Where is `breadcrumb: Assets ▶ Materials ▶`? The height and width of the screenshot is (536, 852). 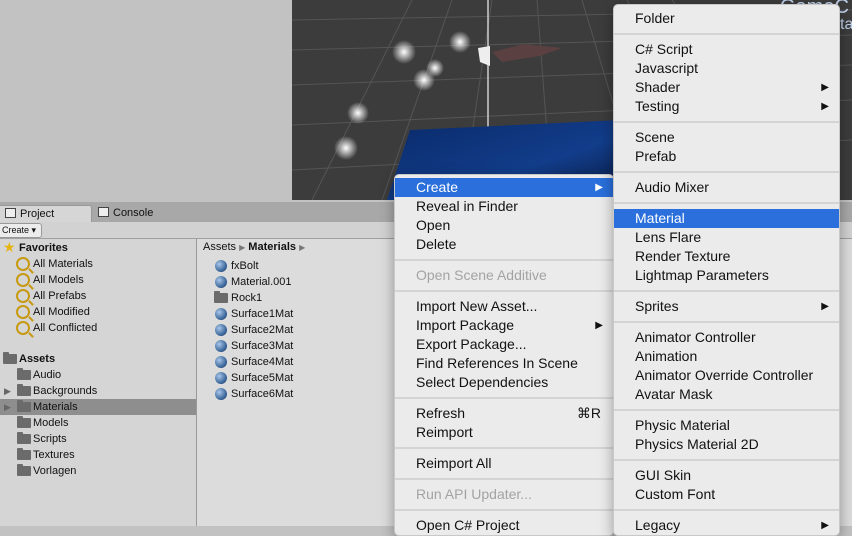 breadcrumb: Assets ▶ Materials ▶ is located at coordinates (300, 247).